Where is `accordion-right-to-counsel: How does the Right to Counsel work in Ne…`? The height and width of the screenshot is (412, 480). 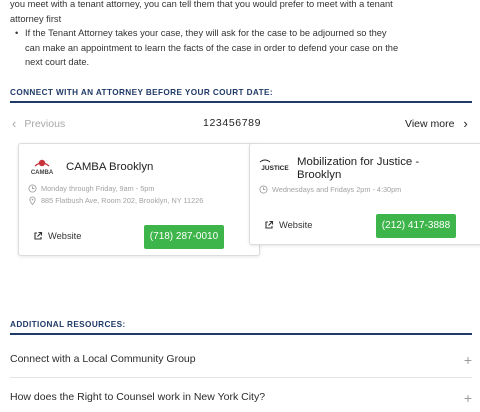
accordion-right-to-counsel: How does the Right to Counsel work in Ne… is located at coordinates (241, 398).